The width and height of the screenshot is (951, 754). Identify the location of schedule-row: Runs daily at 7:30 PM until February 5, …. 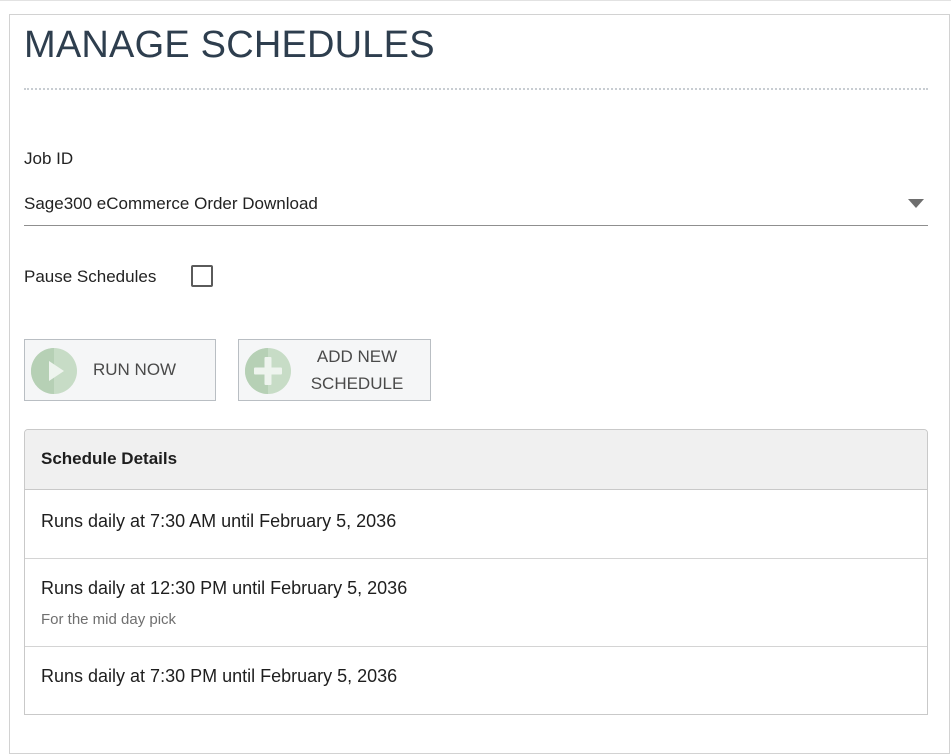
(476, 680).